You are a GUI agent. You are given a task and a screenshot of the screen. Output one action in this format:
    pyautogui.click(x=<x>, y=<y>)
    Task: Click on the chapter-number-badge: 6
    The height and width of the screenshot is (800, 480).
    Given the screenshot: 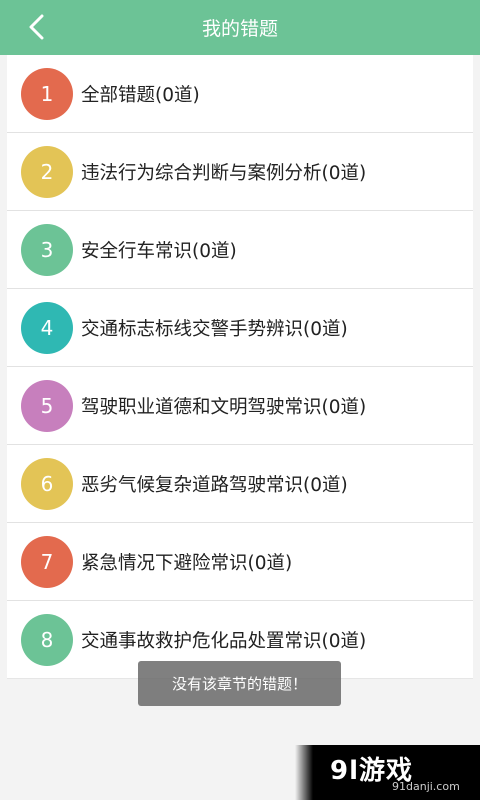 What is the action you would take?
    pyautogui.click(x=47, y=483)
    